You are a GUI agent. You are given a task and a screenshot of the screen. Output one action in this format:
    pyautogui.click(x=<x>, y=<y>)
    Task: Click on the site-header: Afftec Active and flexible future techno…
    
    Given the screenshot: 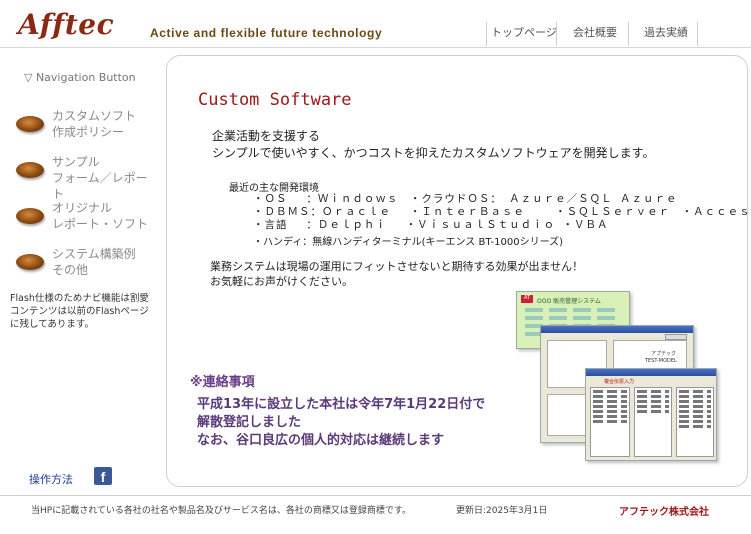 What is the action you would take?
    pyautogui.click(x=375, y=24)
    